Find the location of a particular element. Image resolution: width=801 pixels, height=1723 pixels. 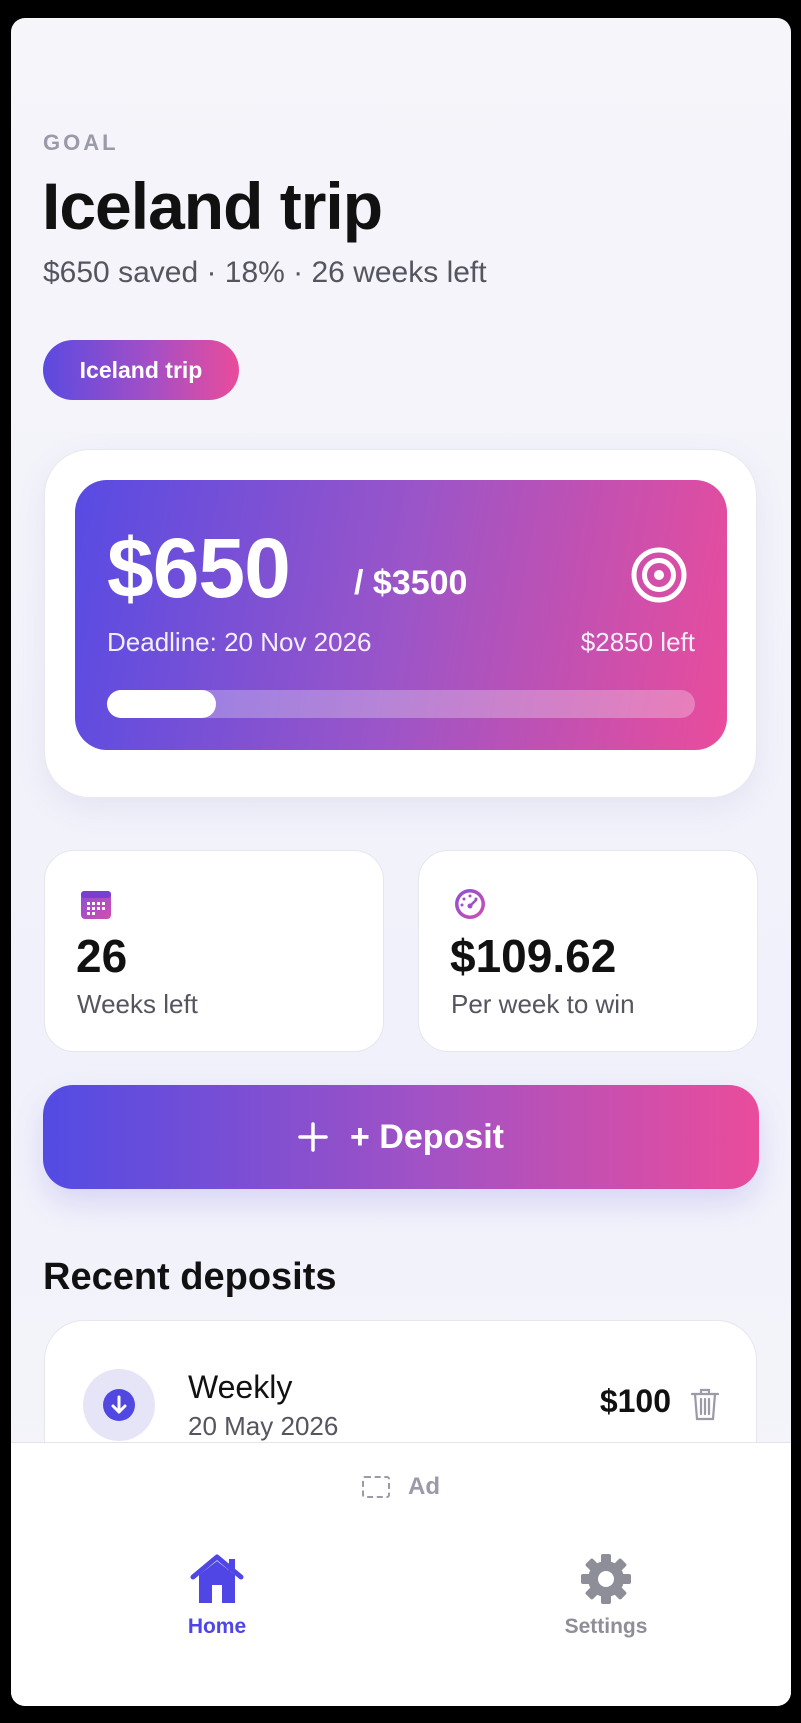

tab-home: Home is located at coordinates (217, 1596).